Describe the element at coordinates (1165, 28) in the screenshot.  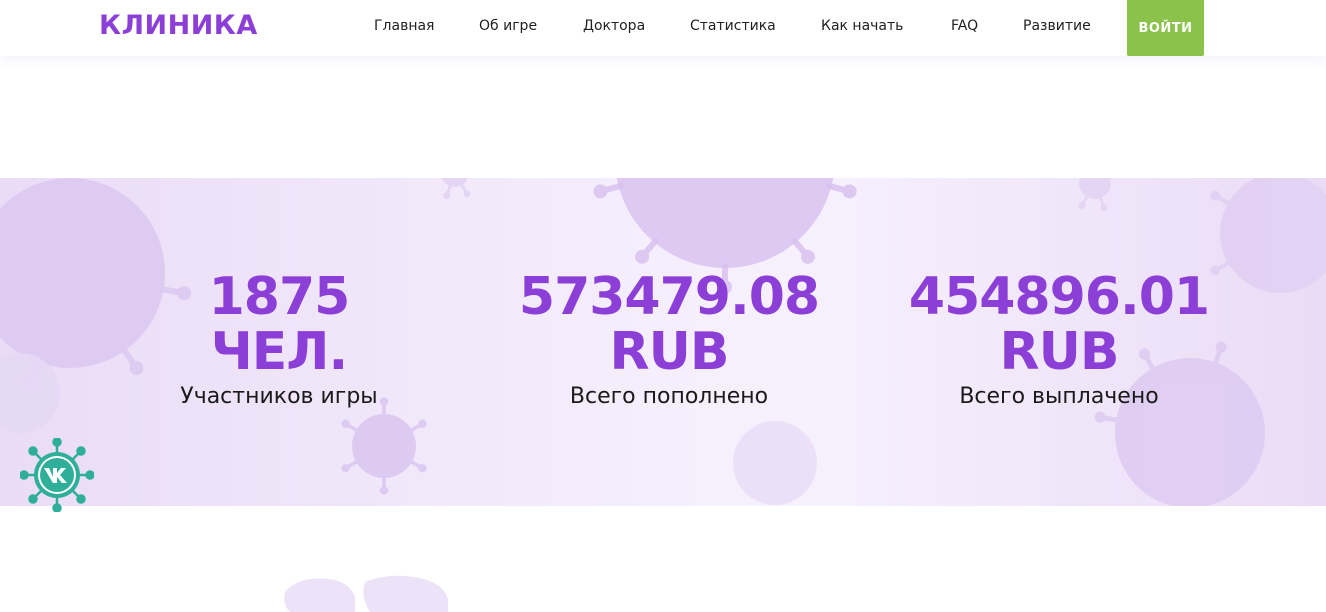
I see `login-button: ВОЙТИ` at that location.